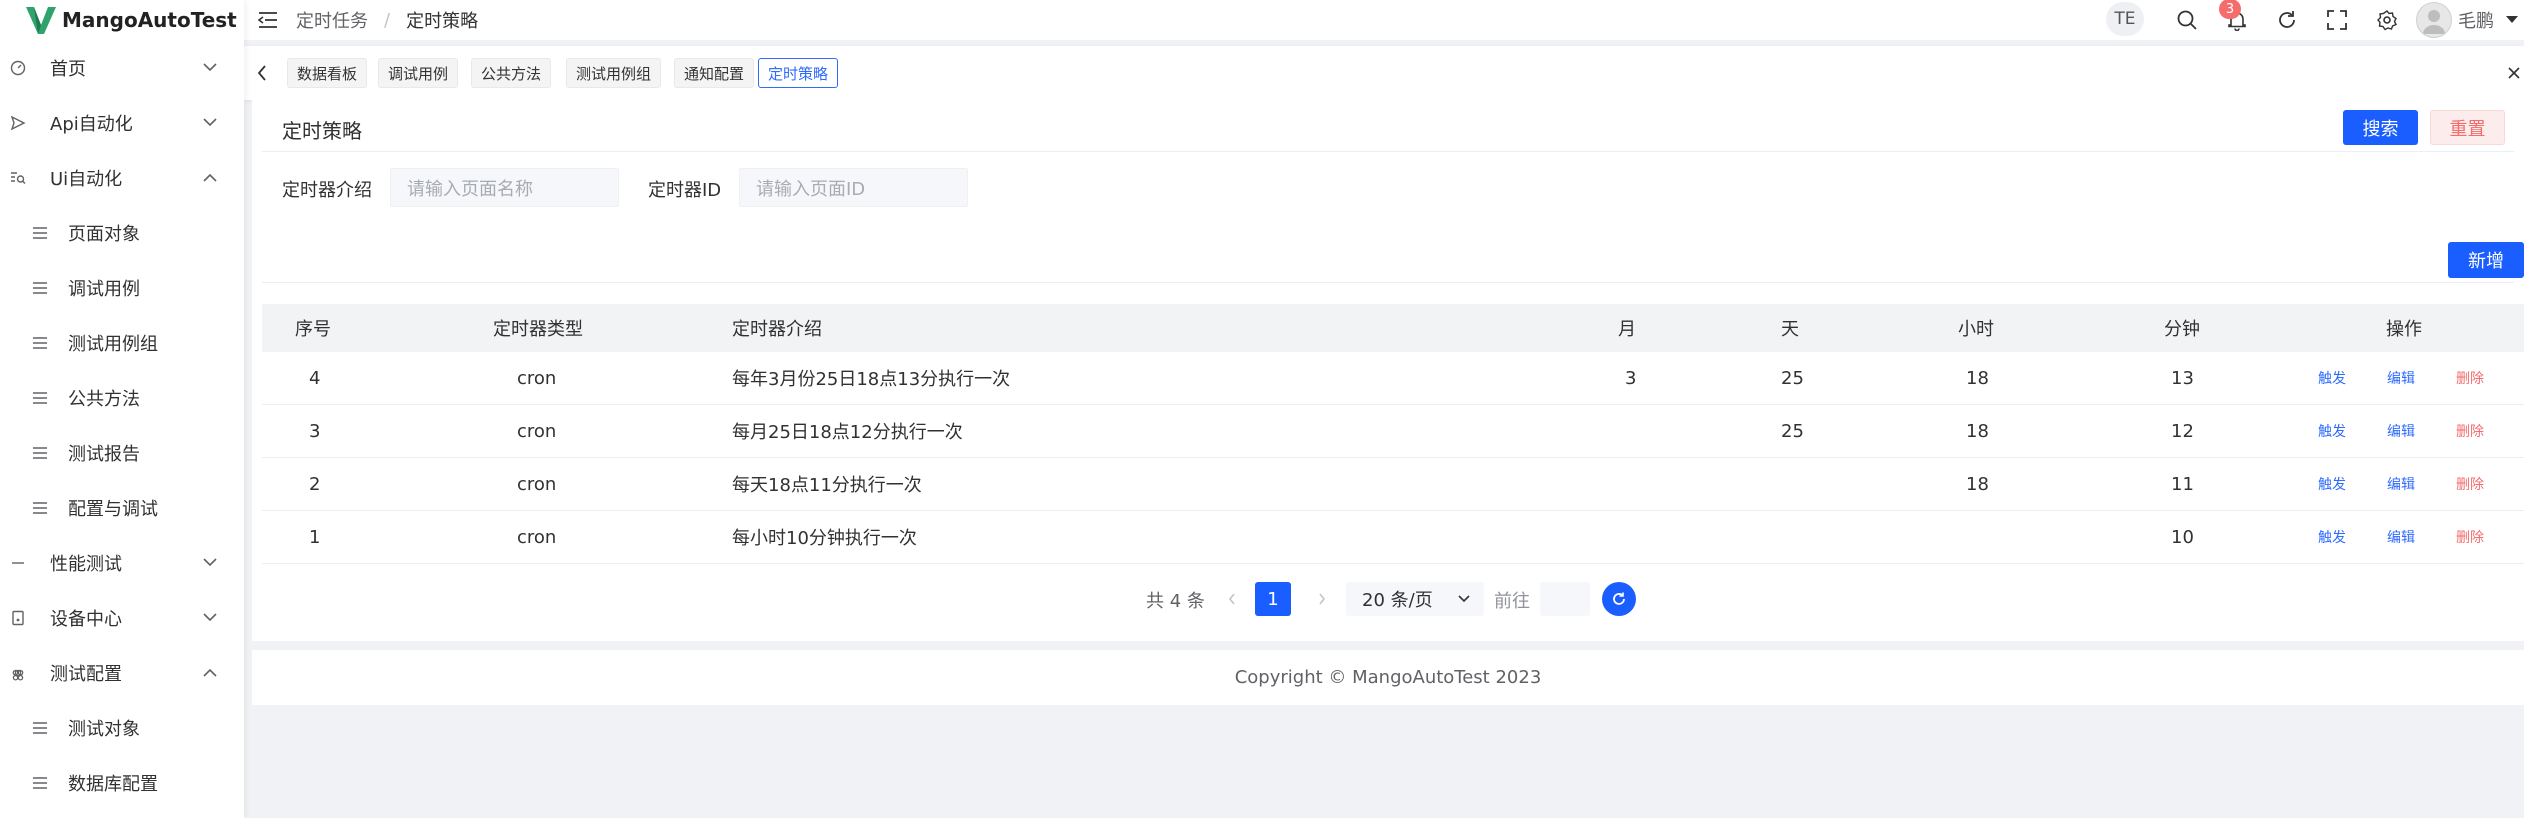  What do you see at coordinates (1384, 20) in the screenshot?
I see `top-header: 定时任务 / 定时策略 TE 3 毛鹏` at bounding box center [1384, 20].